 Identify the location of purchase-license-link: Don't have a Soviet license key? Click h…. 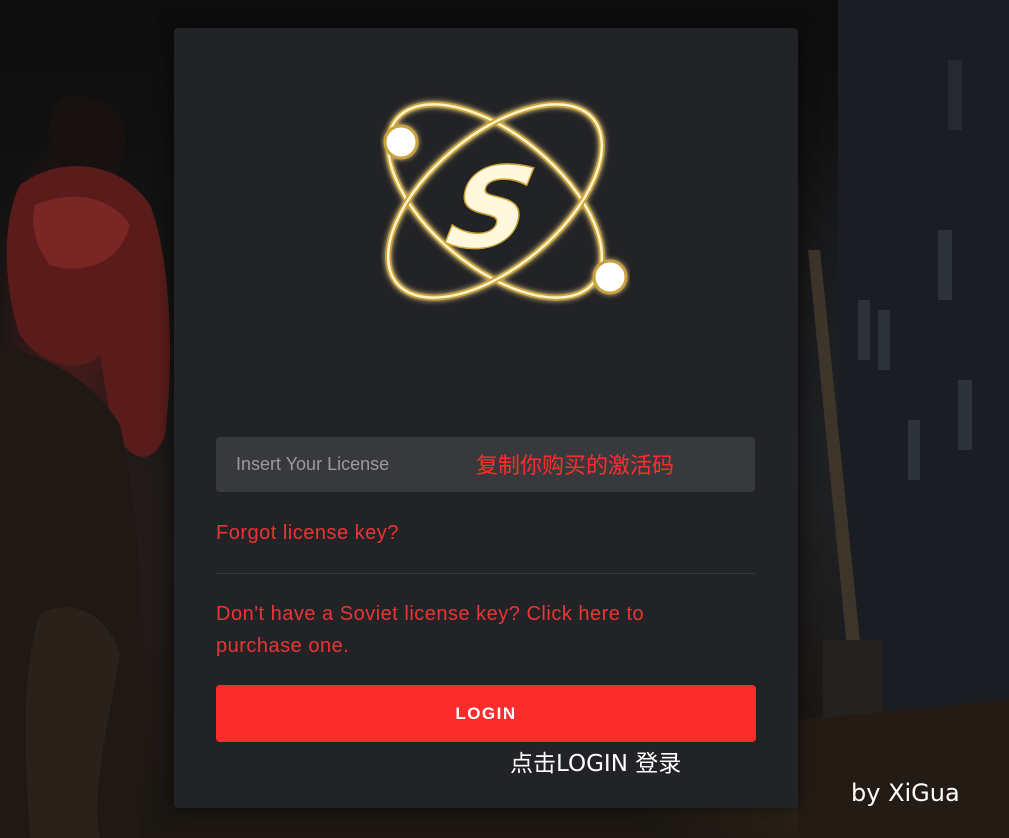
(456, 630).